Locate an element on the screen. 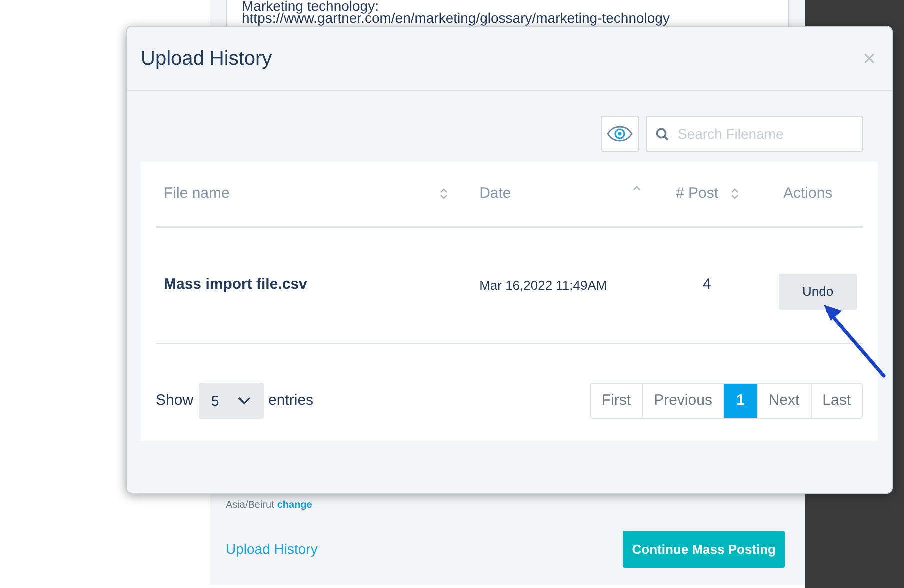 Image resolution: width=904 pixels, height=588 pixels. sort-ascending-icon is located at coordinates (637, 187).